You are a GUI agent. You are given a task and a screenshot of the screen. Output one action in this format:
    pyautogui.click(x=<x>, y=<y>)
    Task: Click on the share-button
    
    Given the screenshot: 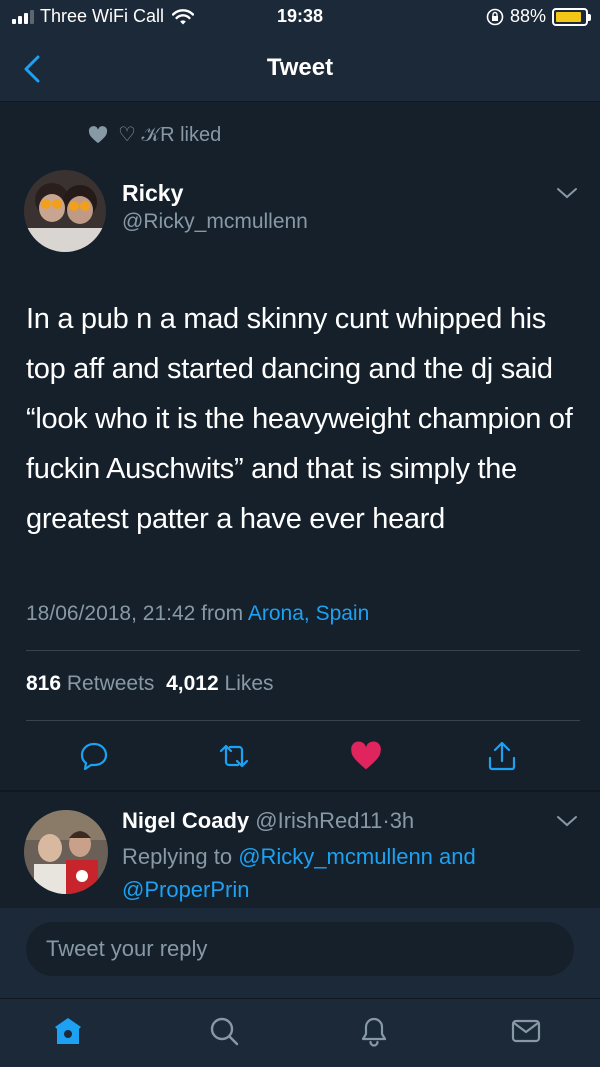 What is the action you would take?
    pyautogui.click(x=502, y=756)
    